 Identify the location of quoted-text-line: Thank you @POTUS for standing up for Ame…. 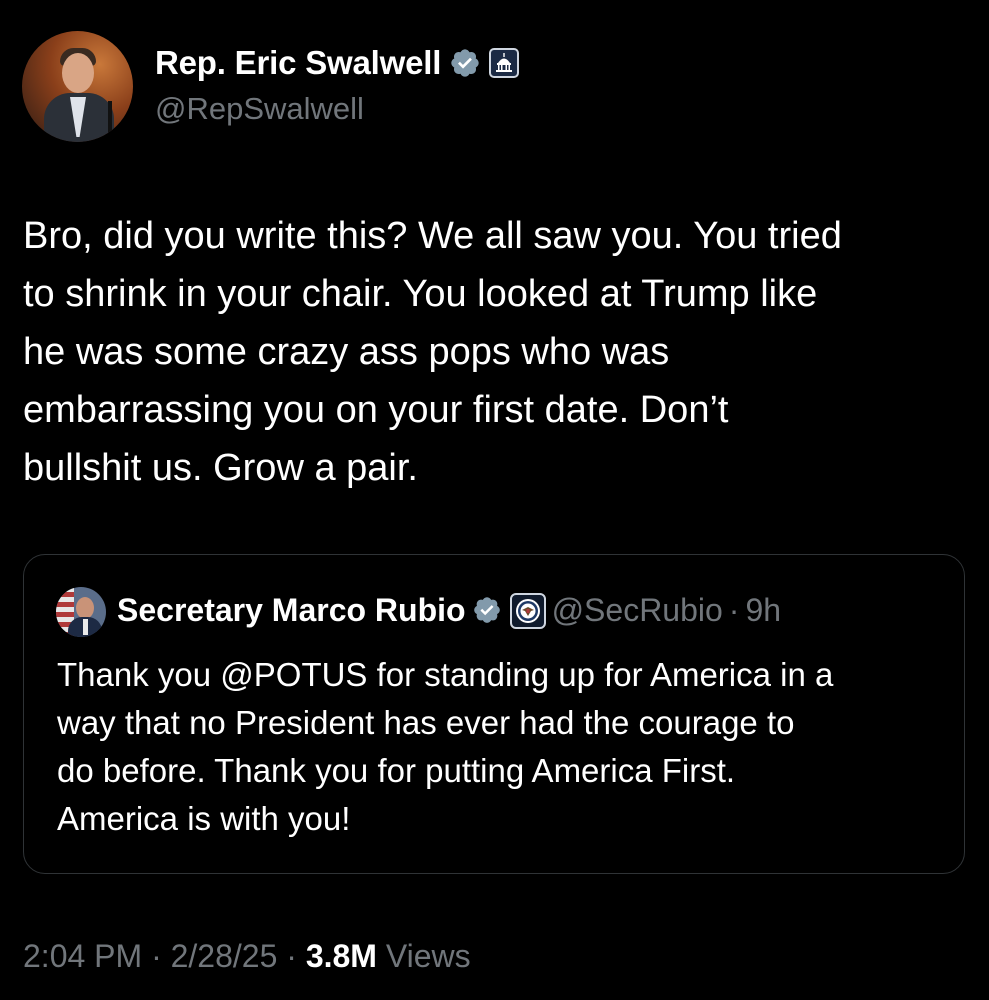
(445, 674).